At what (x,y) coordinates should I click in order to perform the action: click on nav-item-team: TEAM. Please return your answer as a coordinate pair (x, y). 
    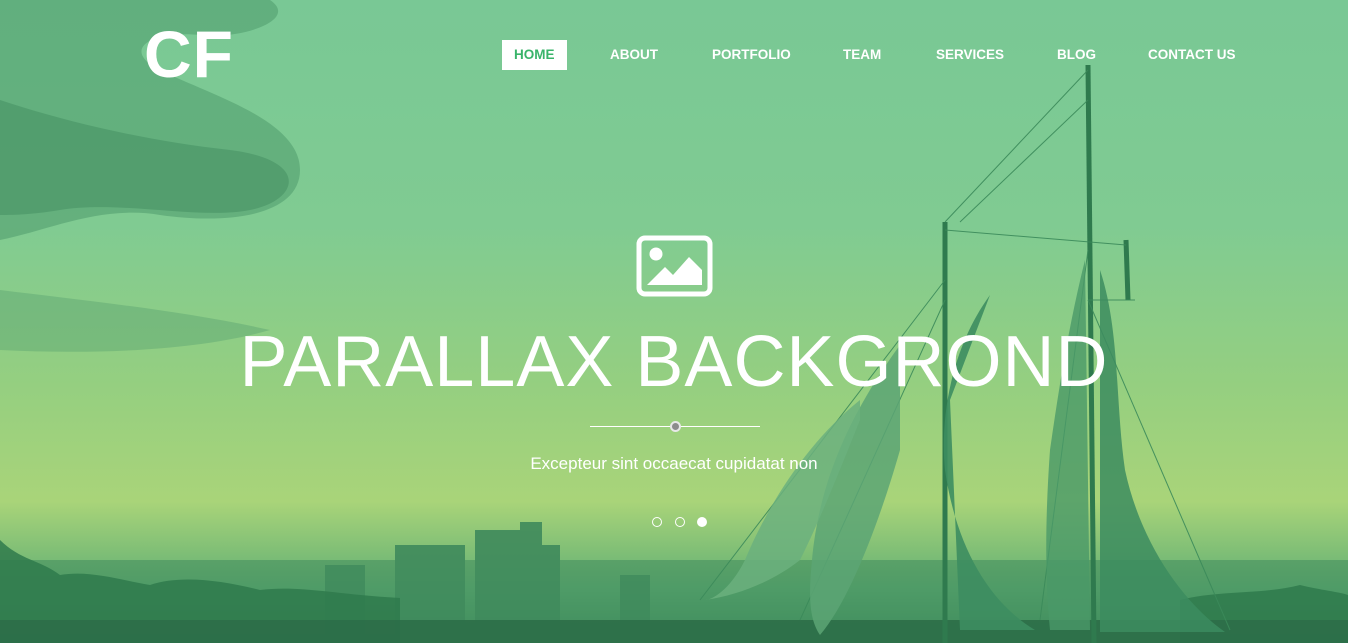
    Looking at the image, I should click on (862, 55).